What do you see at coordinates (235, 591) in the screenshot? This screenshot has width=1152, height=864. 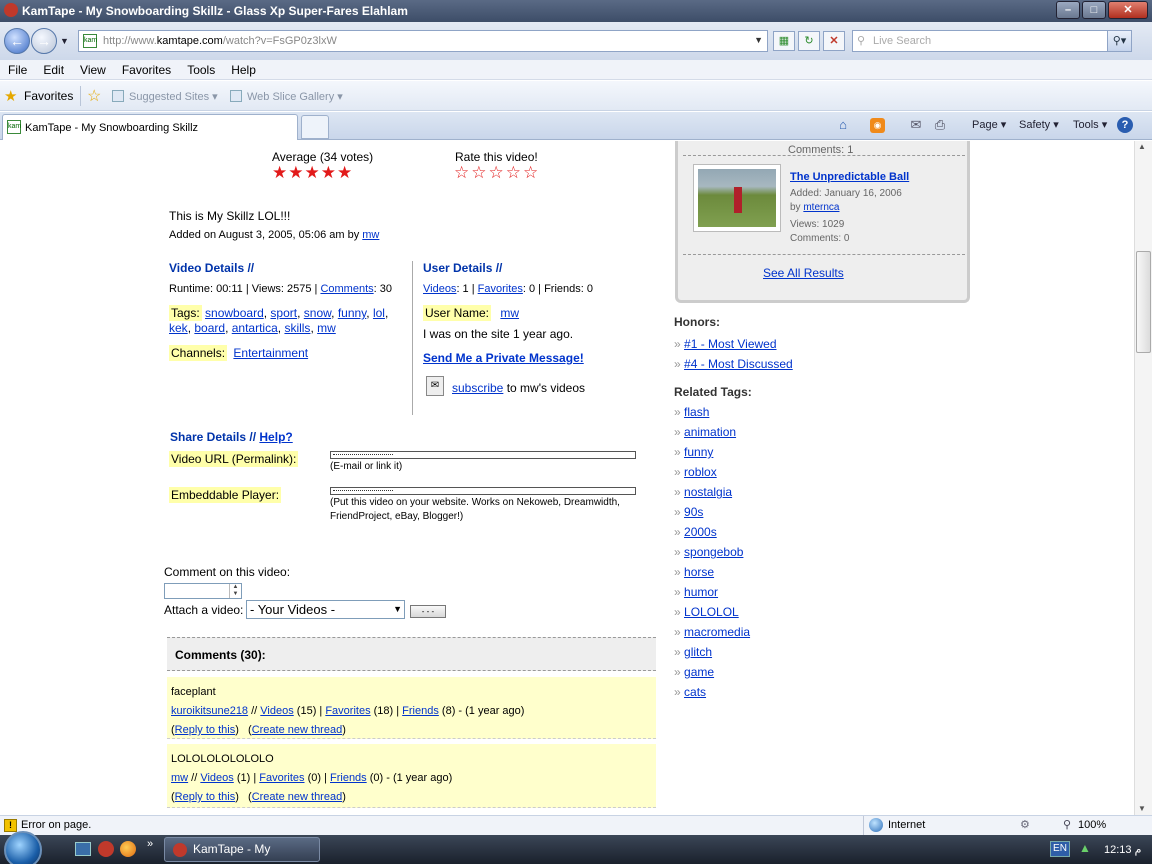 I see `spinner-icon: ▲ ▼` at bounding box center [235, 591].